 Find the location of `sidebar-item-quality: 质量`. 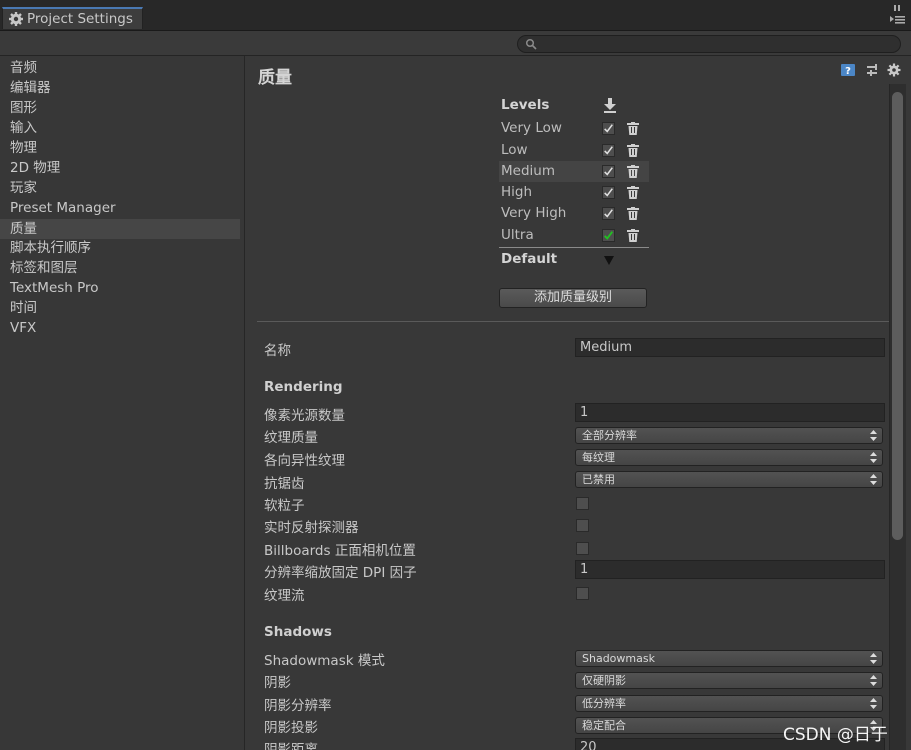

sidebar-item-quality: 质量 is located at coordinates (120, 229).